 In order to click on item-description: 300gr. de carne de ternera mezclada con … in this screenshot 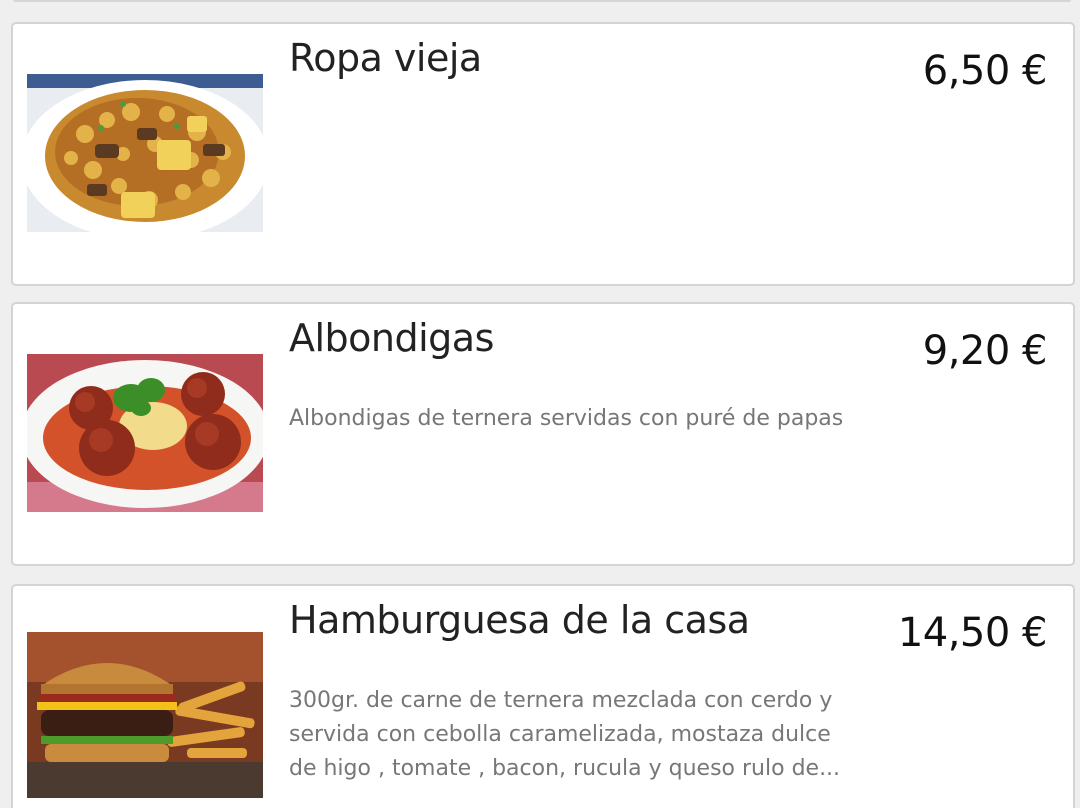, I will do `click(565, 734)`.